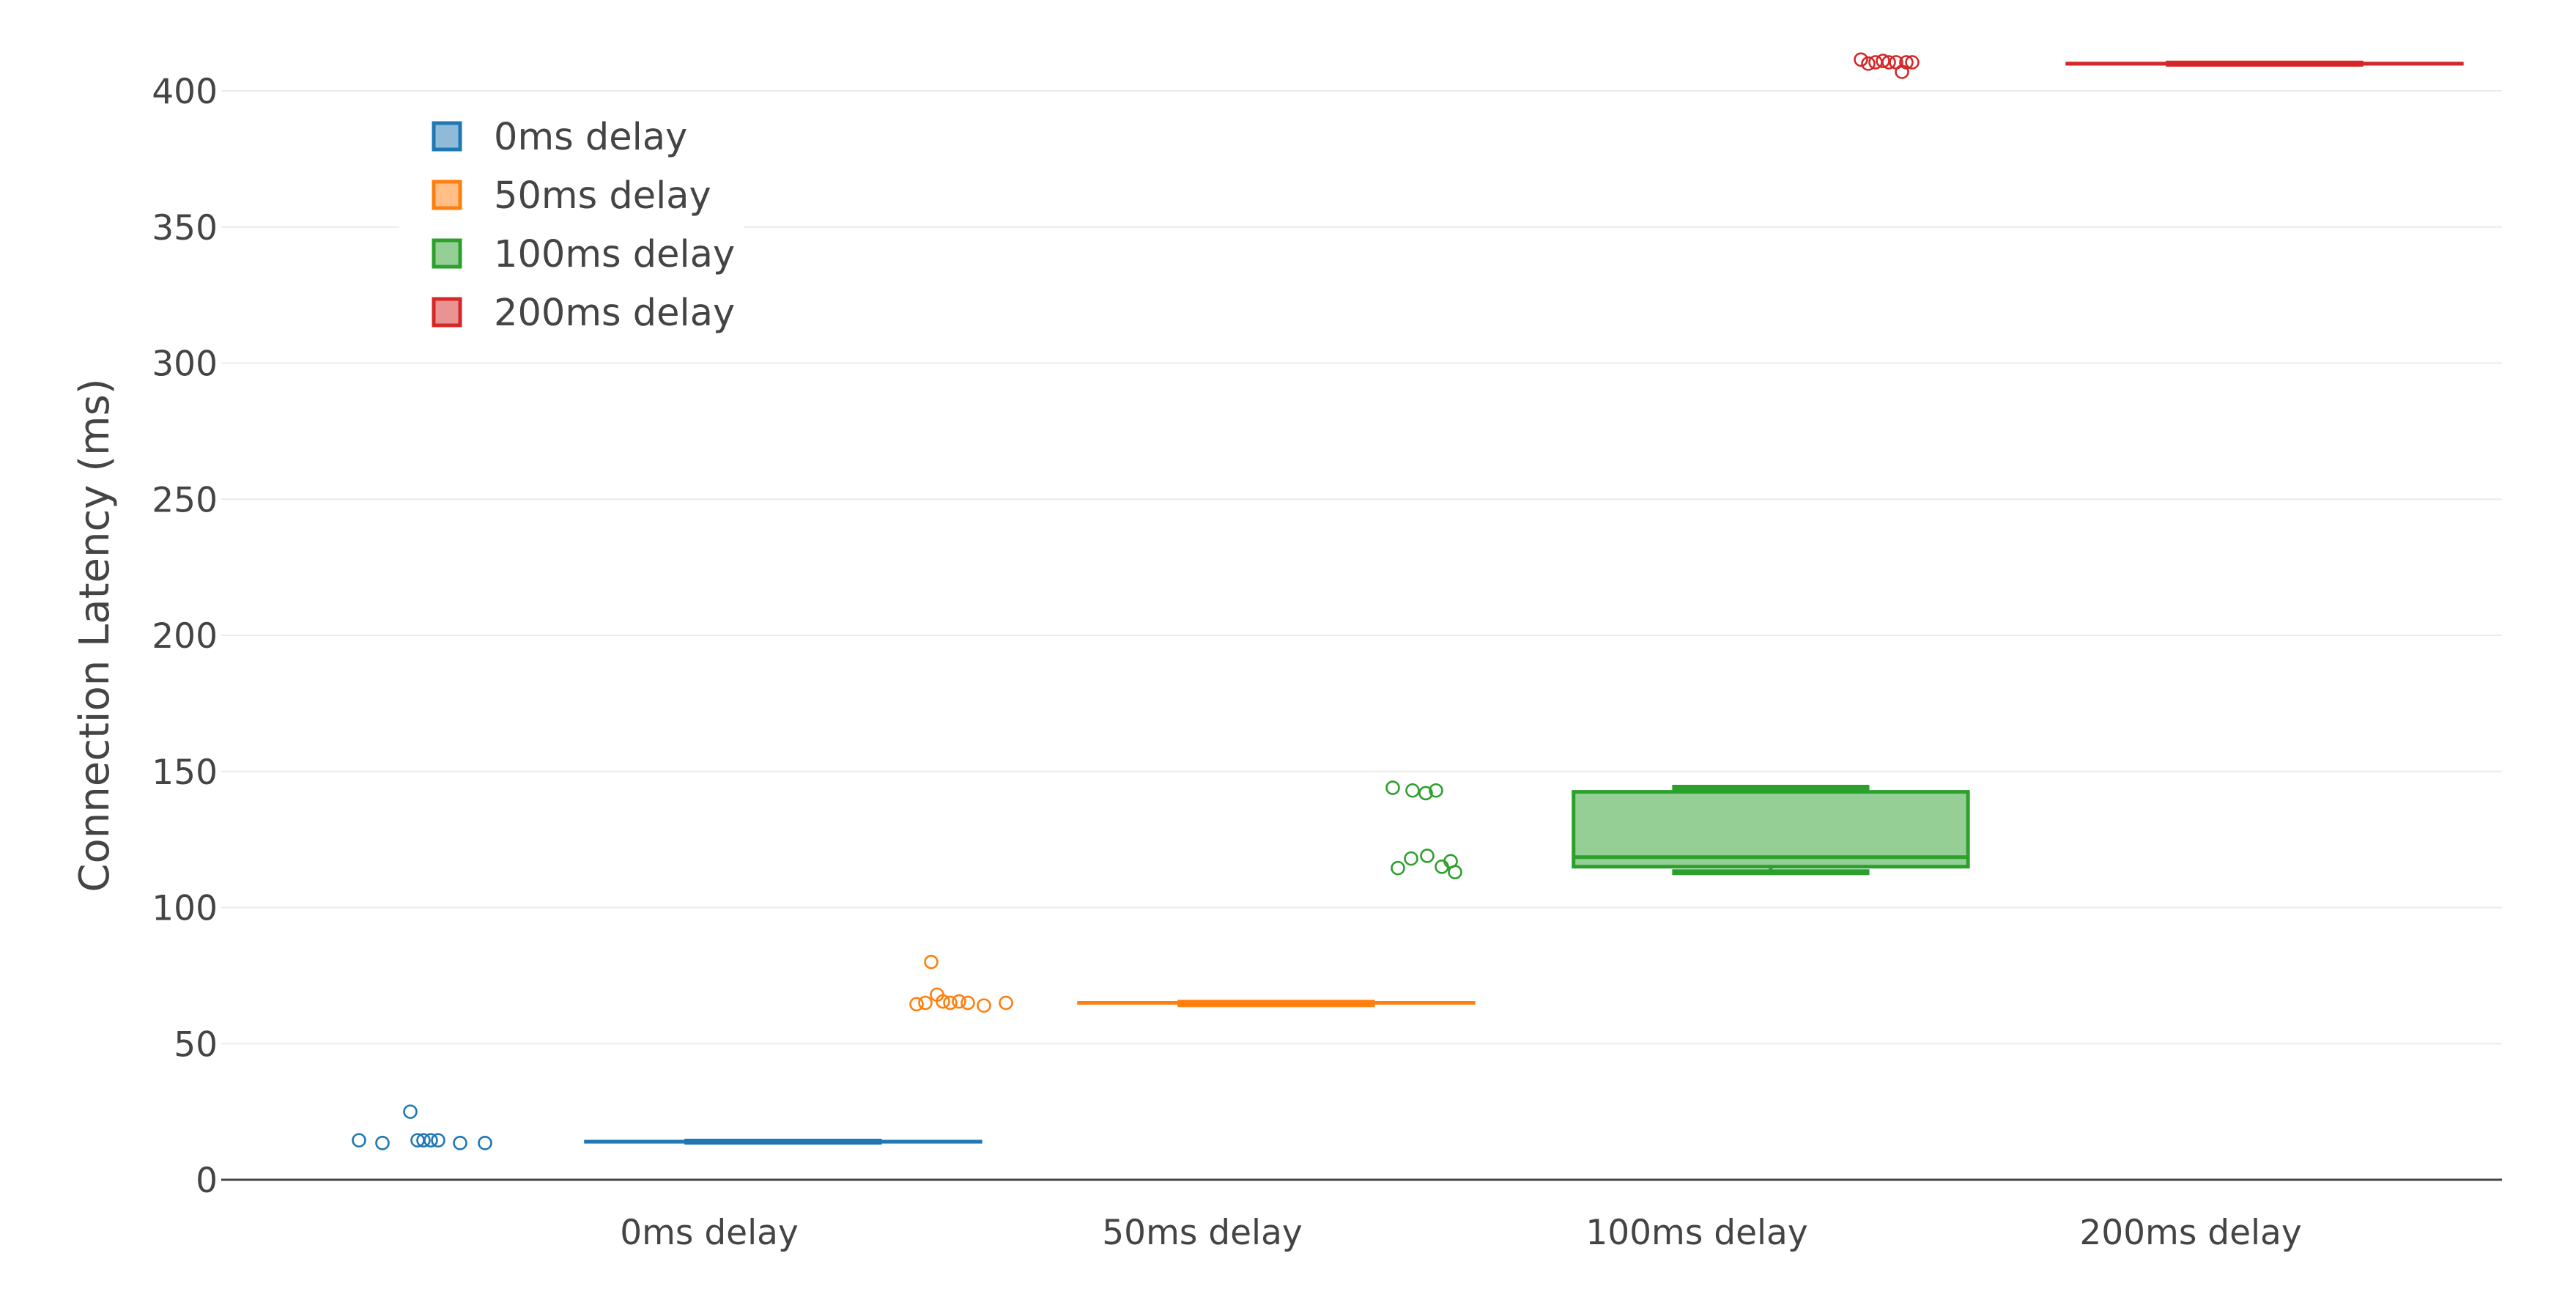 This screenshot has height=1297, width=2576. I want to click on y-tick-label: 100, so click(185, 909).